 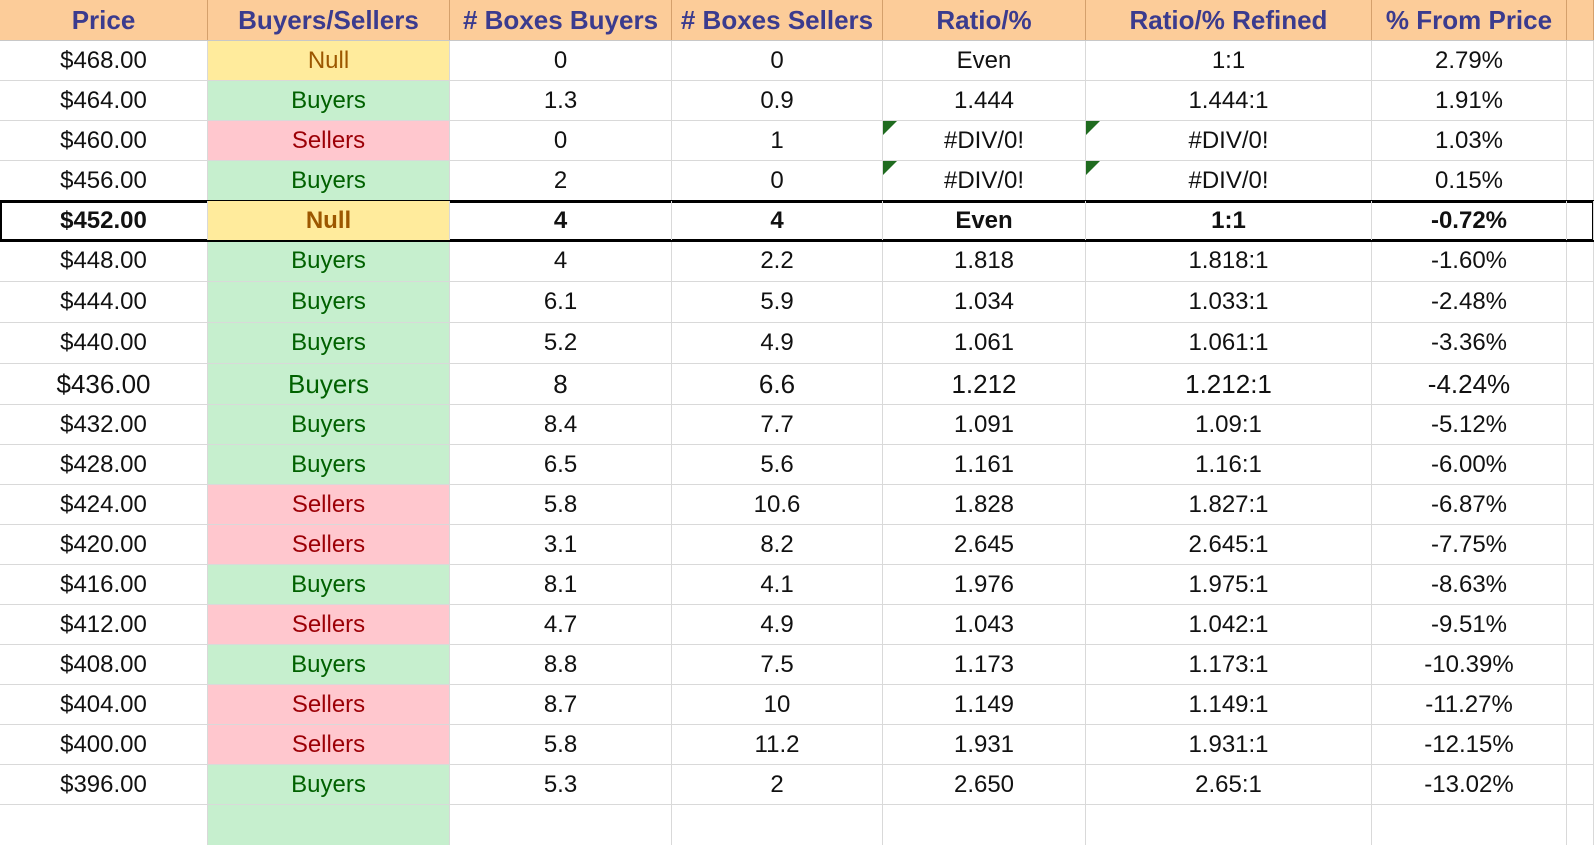 What do you see at coordinates (1469, 624) in the screenshot?
I see `cell-from-price: -9.51%` at bounding box center [1469, 624].